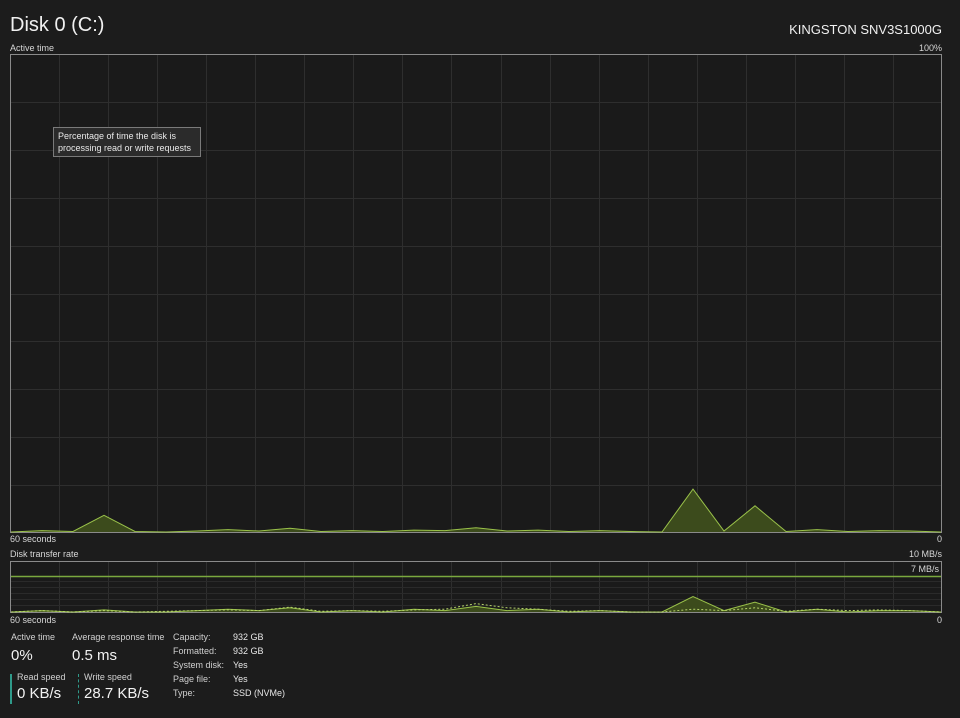 This screenshot has height=718, width=960. What do you see at coordinates (33, 539) in the screenshot?
I see `active-time-duration-label: 60 seconds` at bounding box center [33, 539].